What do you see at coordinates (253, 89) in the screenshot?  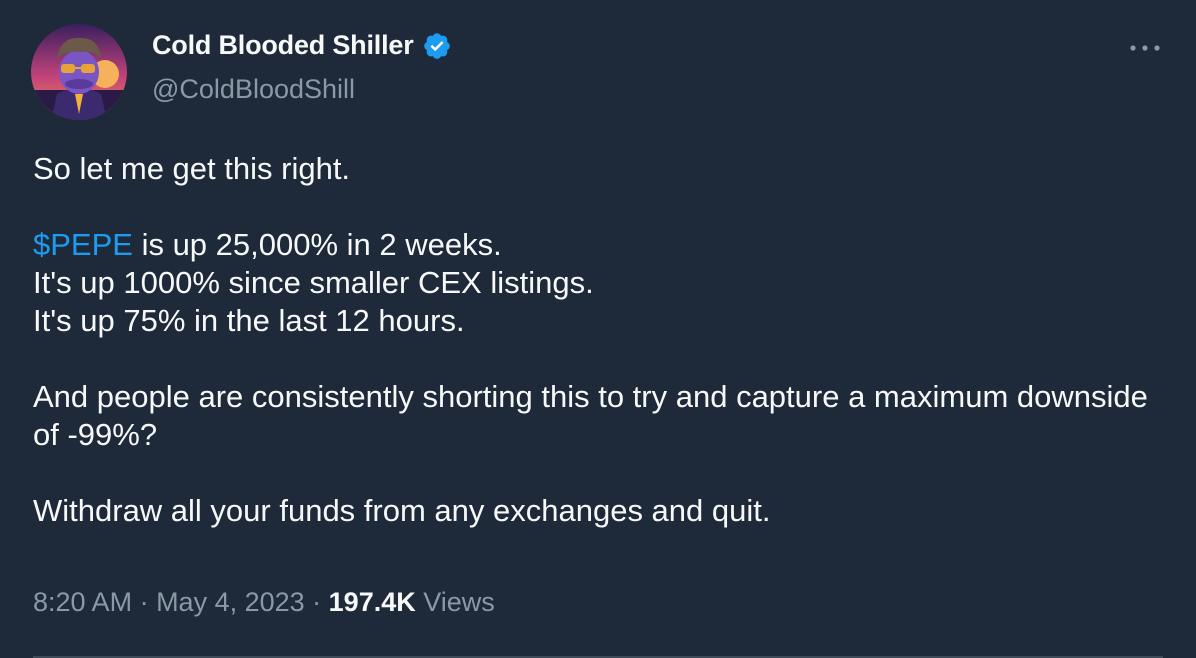 I see `author-handle: @ColdBloodShill` at bounding box center [253, 89].